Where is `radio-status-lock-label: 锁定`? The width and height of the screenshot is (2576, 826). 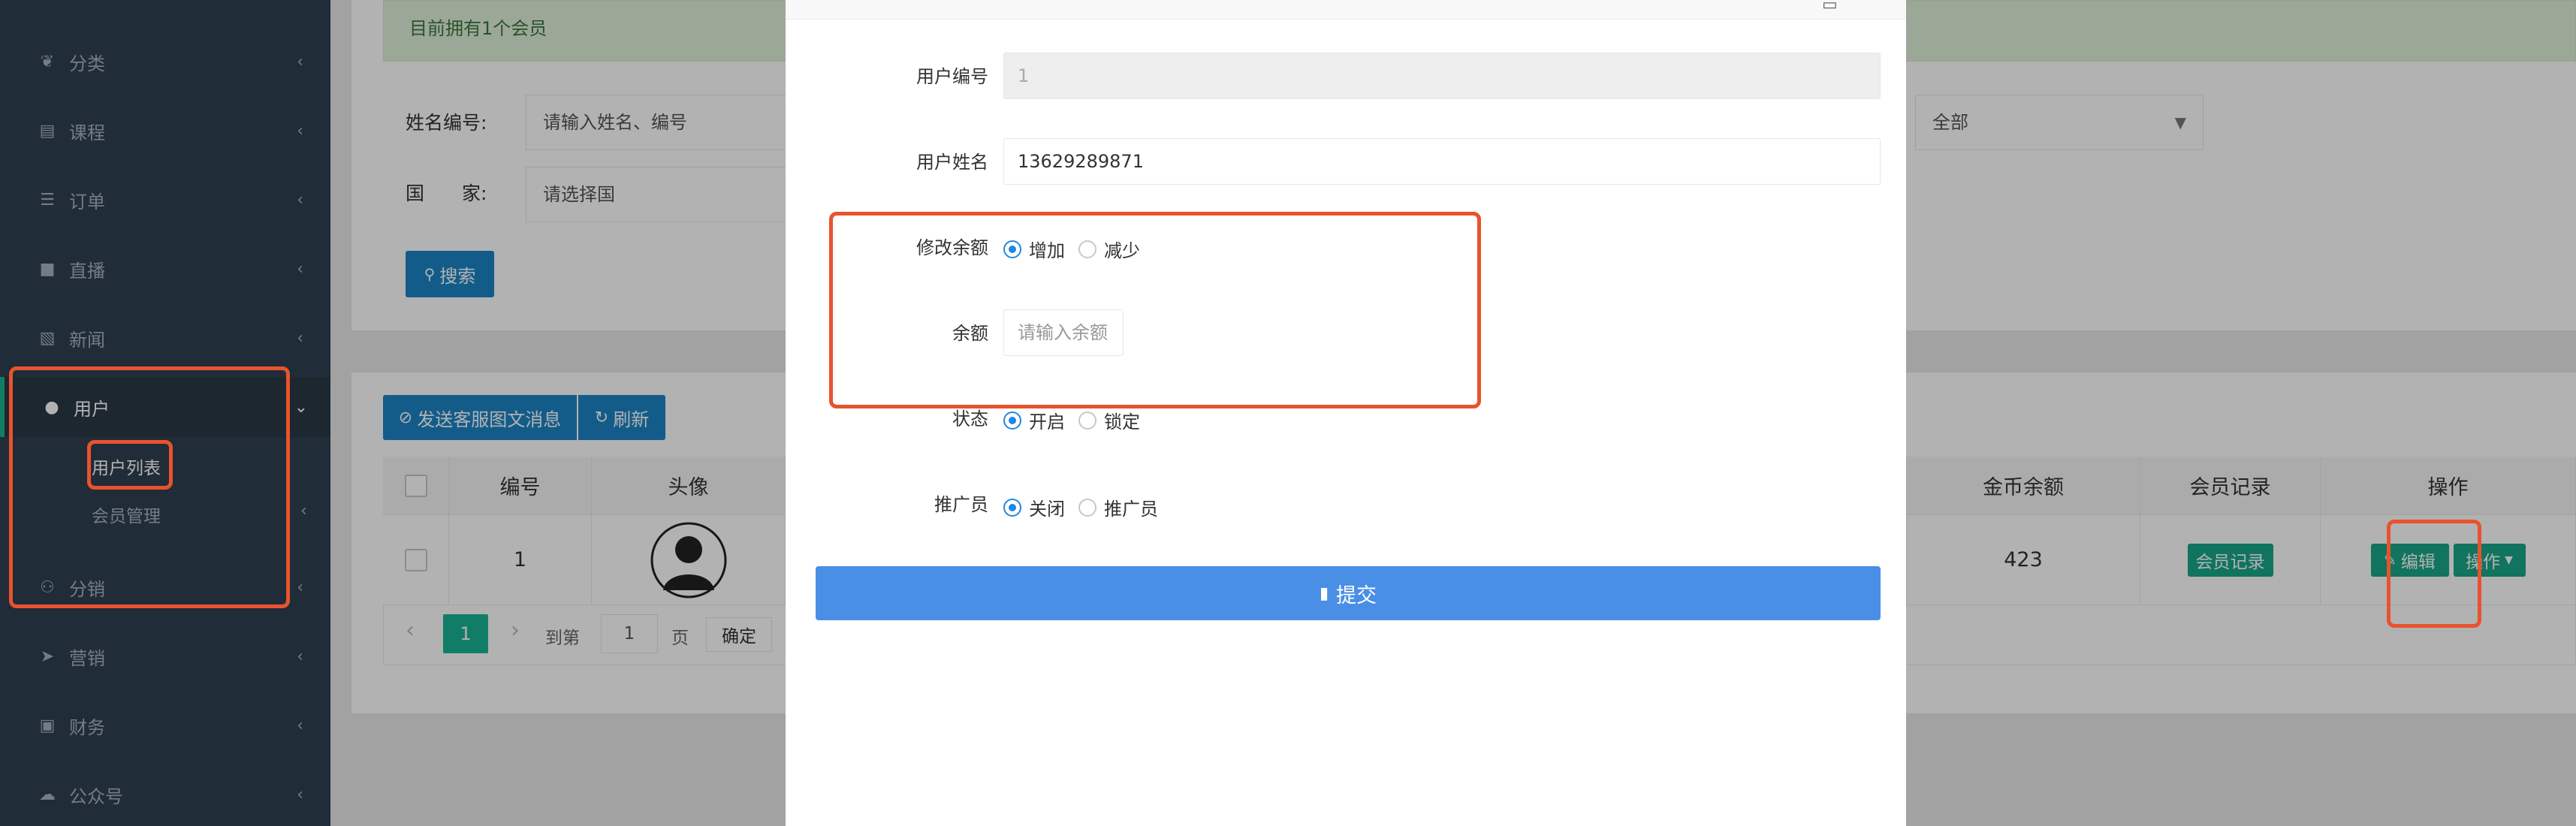 radio-status-lock-label: 锁定 is located at coordinates (1122, 422).